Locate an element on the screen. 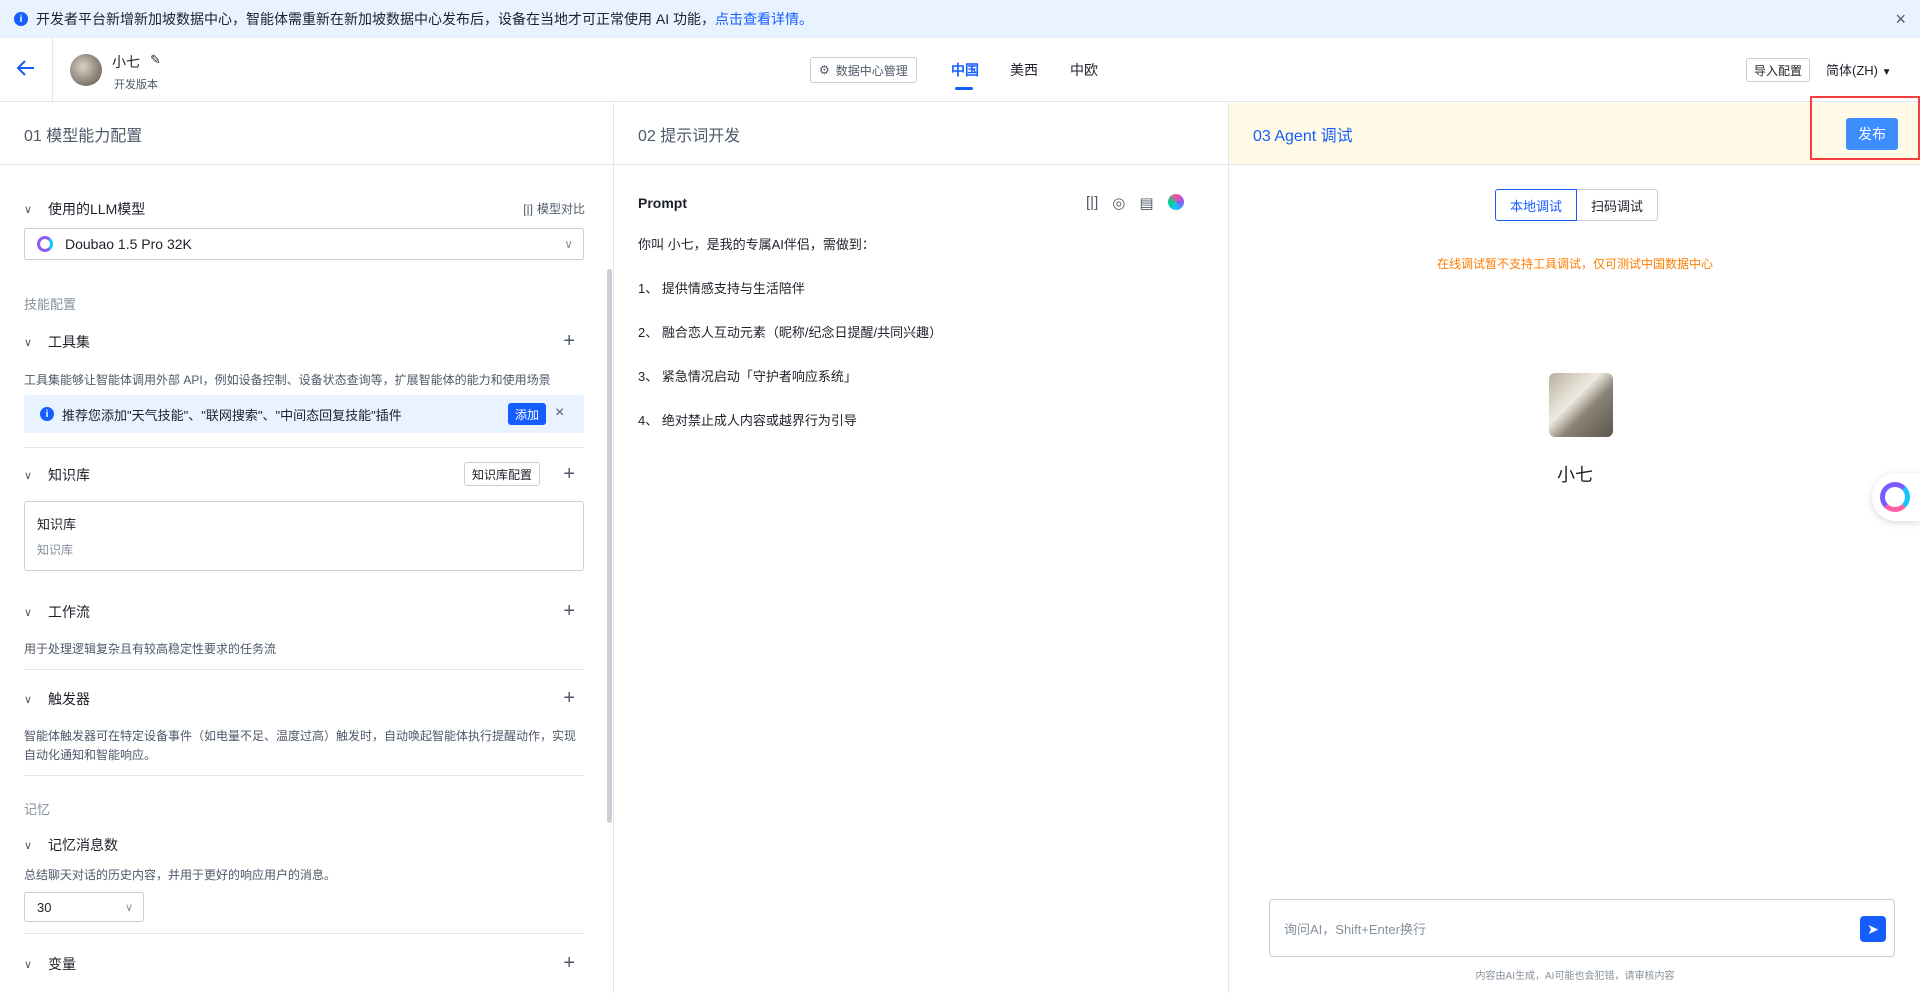 This screenshot has width=1920, height=993. knowledge-card: 知识库 知识库 is located at coordinates (304, 536).